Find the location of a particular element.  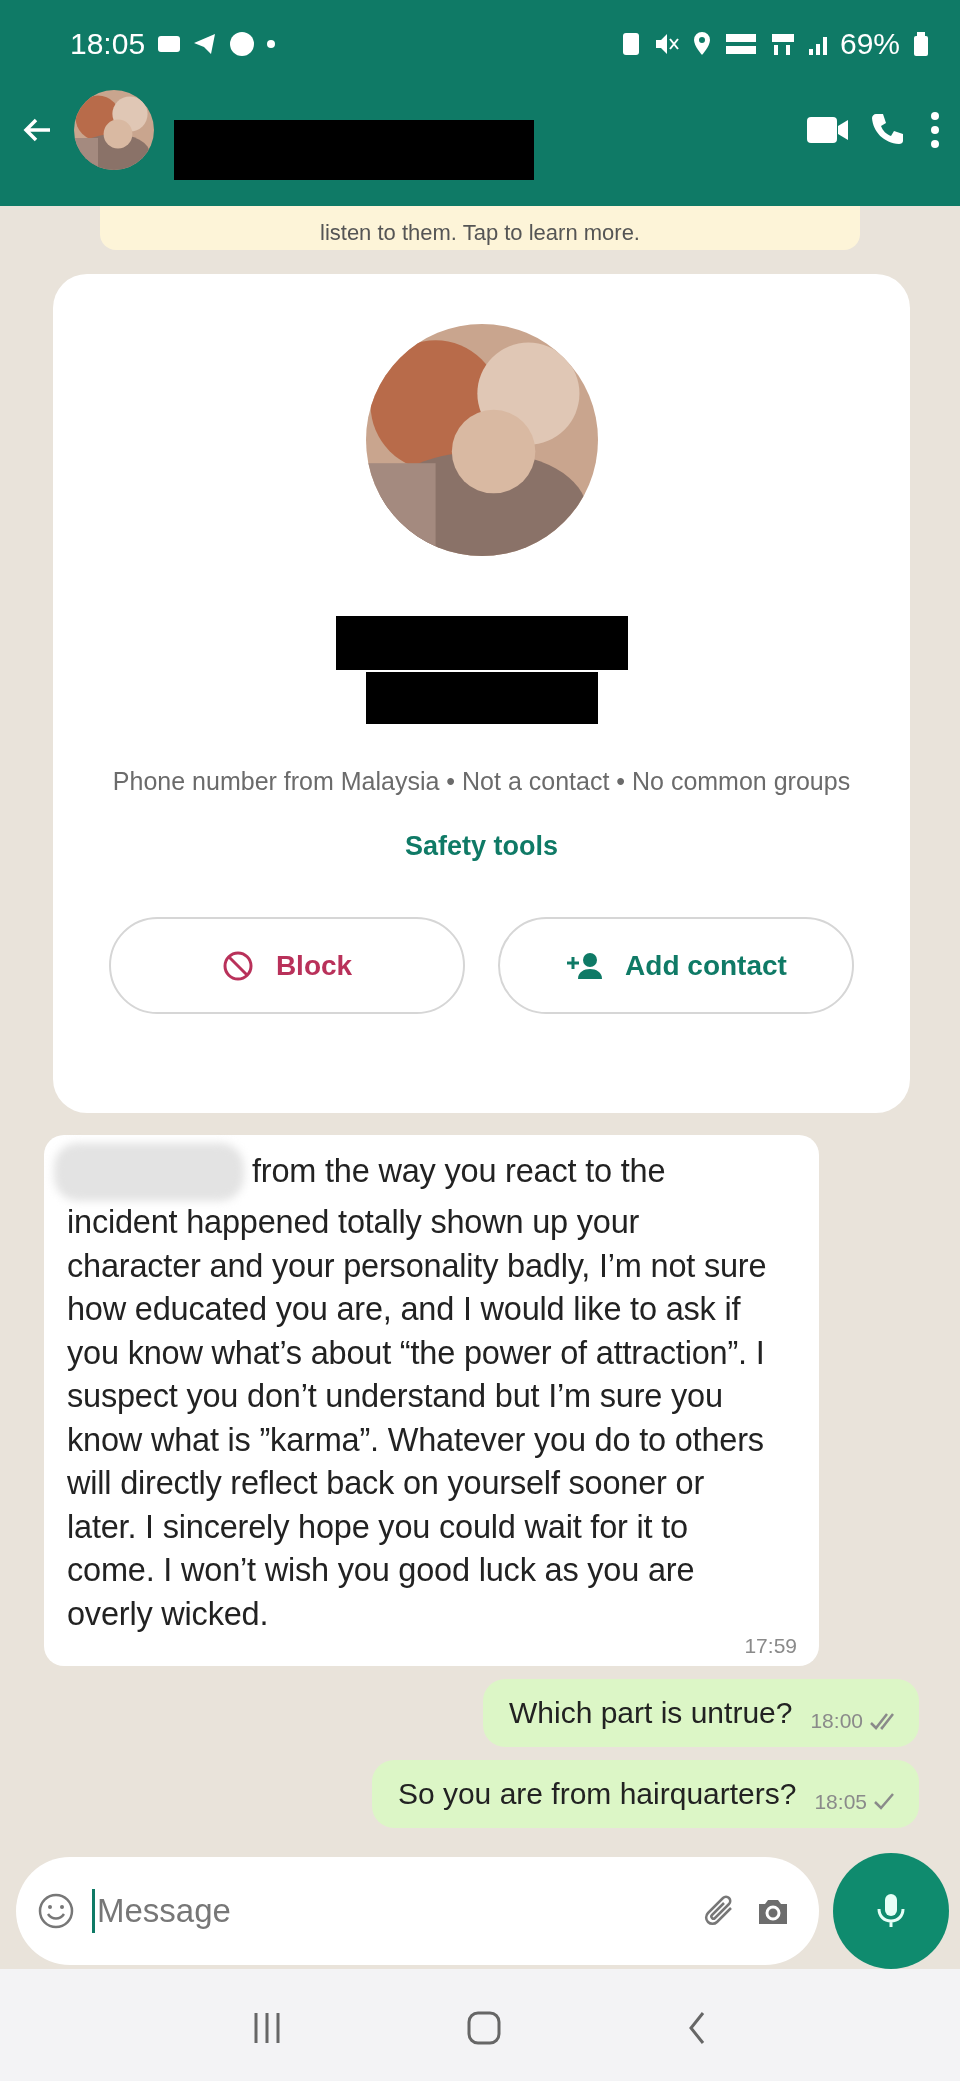

microphone-icon is located at coordinates (891, 1911).